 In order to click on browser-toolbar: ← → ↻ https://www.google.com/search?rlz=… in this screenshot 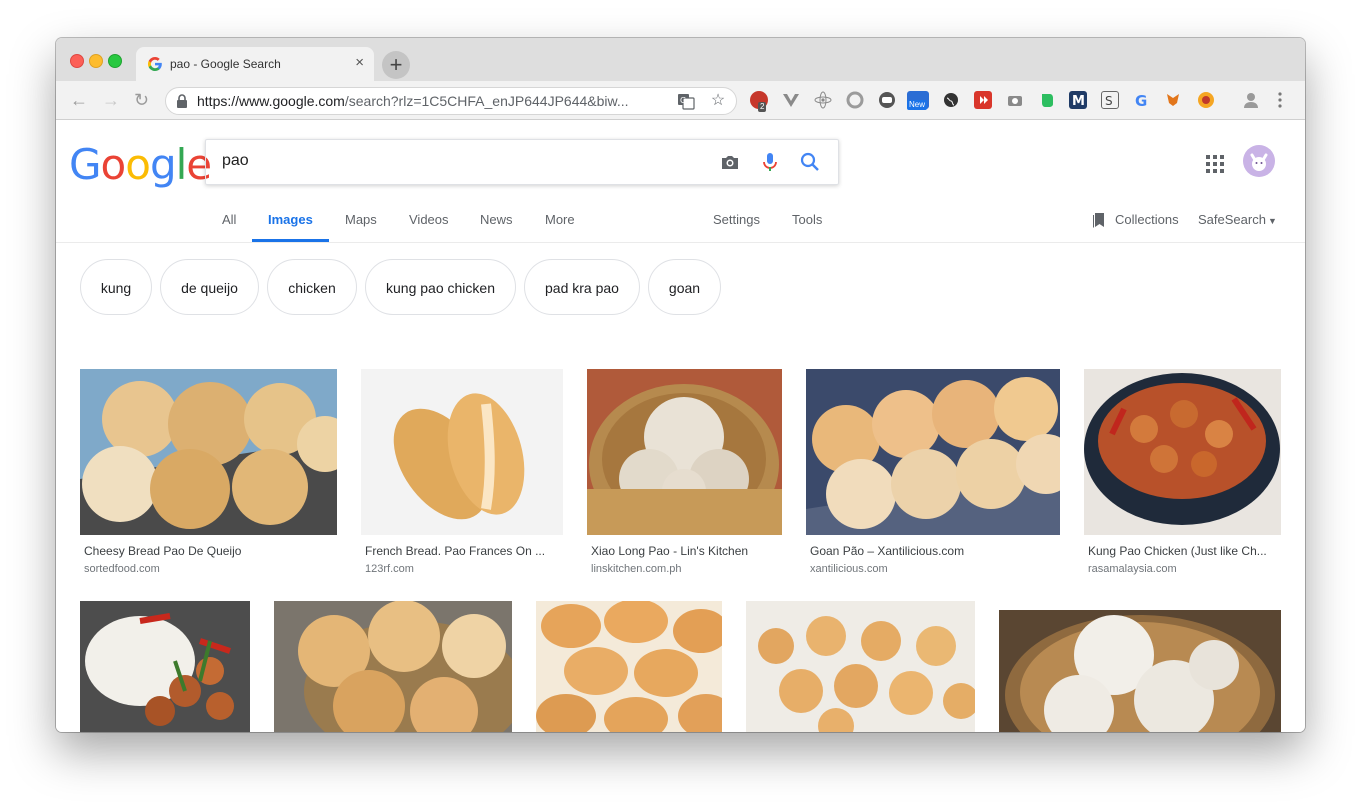, I will do `click(680, 100)`.